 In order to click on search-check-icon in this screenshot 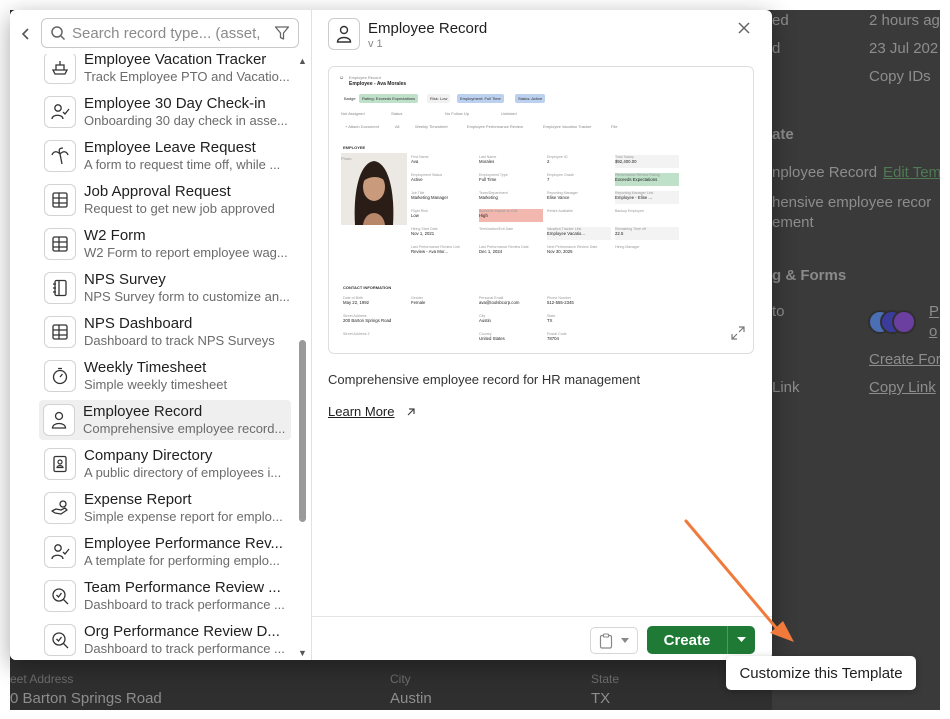, I will do `click(60, 596)`.